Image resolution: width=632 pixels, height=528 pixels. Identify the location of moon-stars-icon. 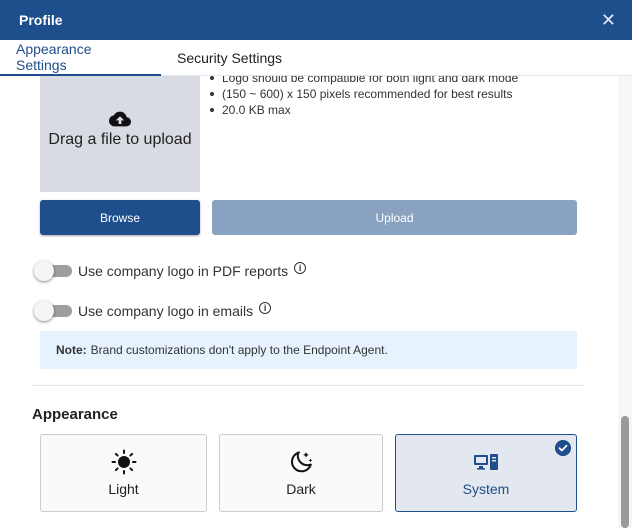
(302, 462).